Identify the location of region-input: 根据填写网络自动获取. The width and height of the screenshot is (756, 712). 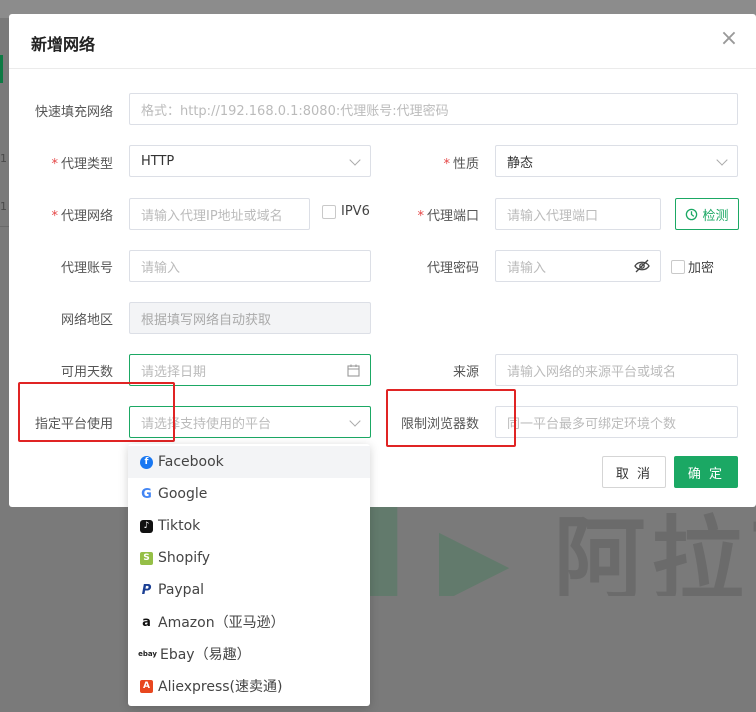
(250, 318).